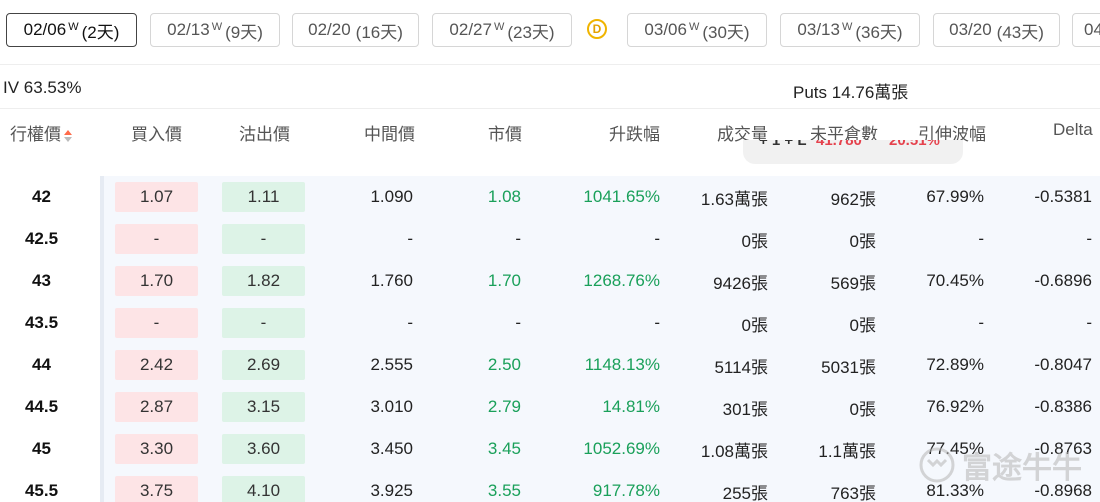 Image resolution: width=1100 pixels, height=502 pixels. I want to click on strike-cell: 43, so click(41, 280).